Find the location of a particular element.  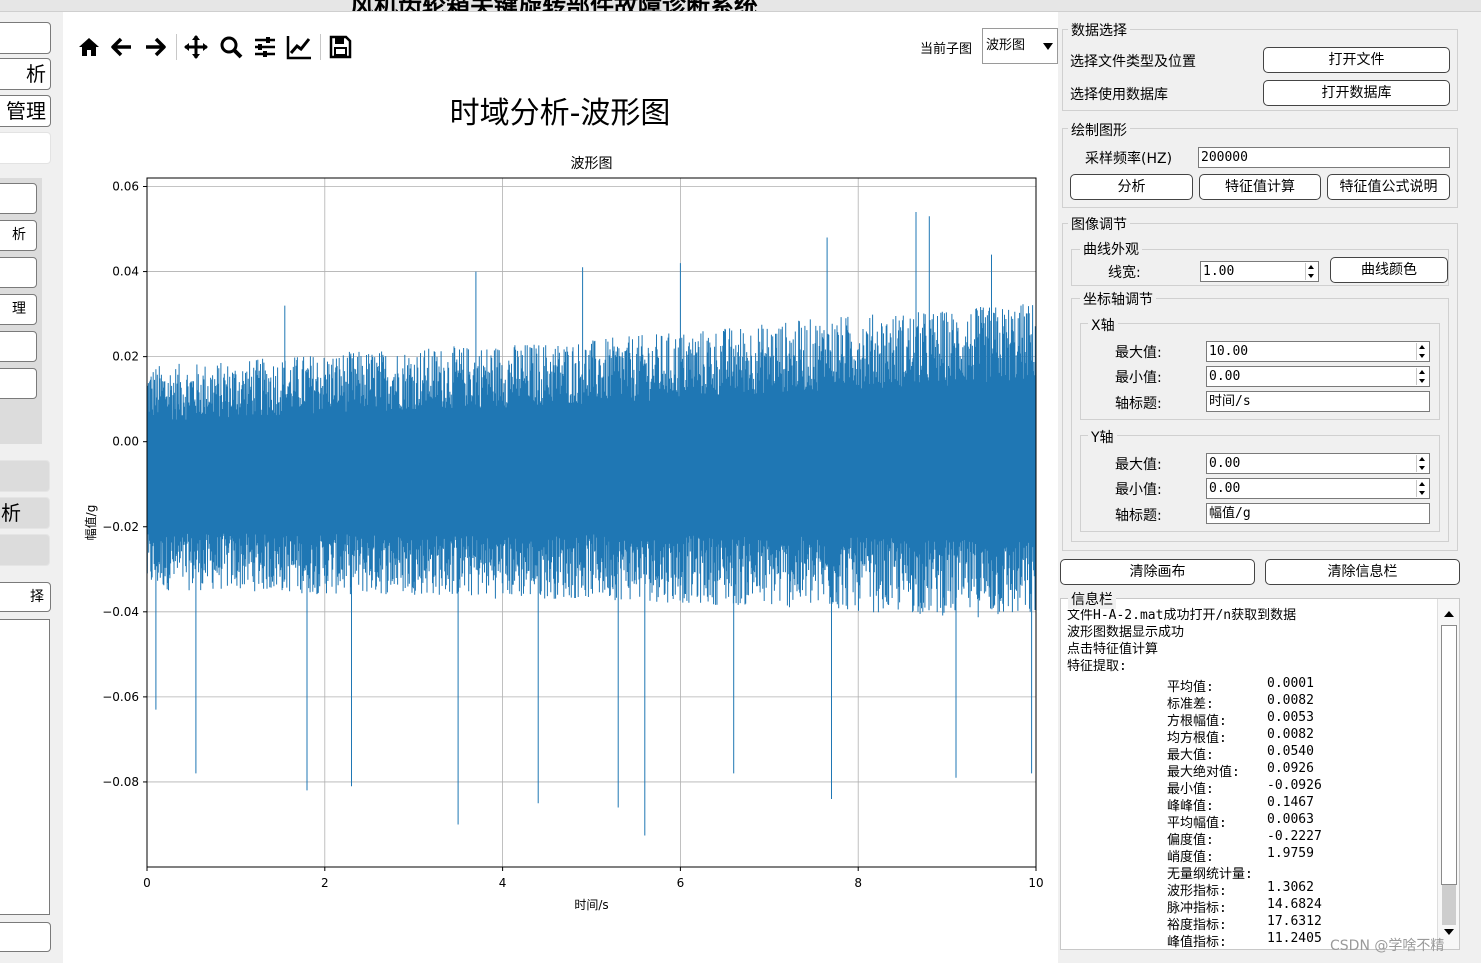

scroll-up-icon is located at coordinates (1449, 614).